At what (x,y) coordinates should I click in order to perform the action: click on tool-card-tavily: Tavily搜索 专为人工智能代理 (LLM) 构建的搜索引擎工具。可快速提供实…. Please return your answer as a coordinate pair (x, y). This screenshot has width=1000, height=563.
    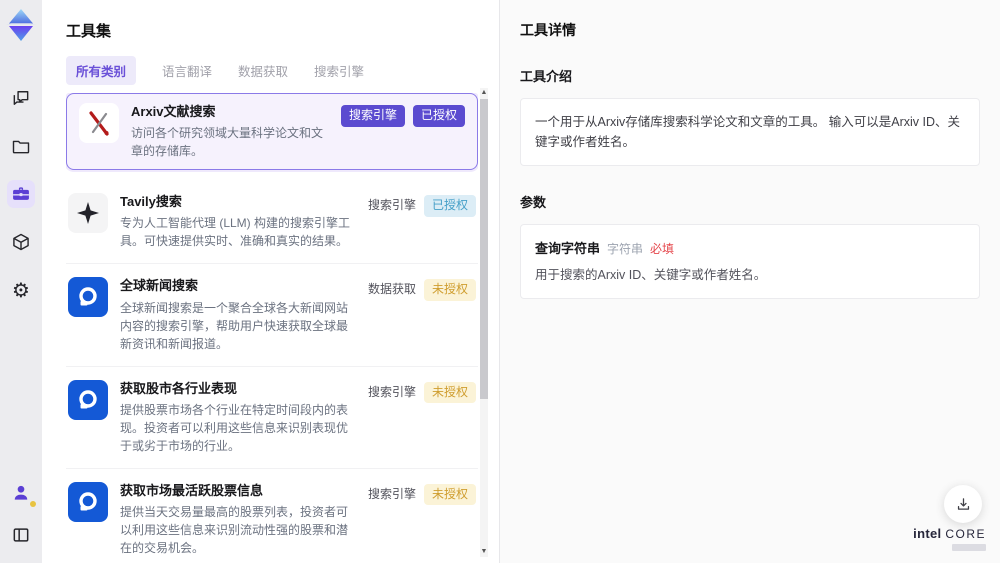
    Looking at the image, I should click on (272, 222).